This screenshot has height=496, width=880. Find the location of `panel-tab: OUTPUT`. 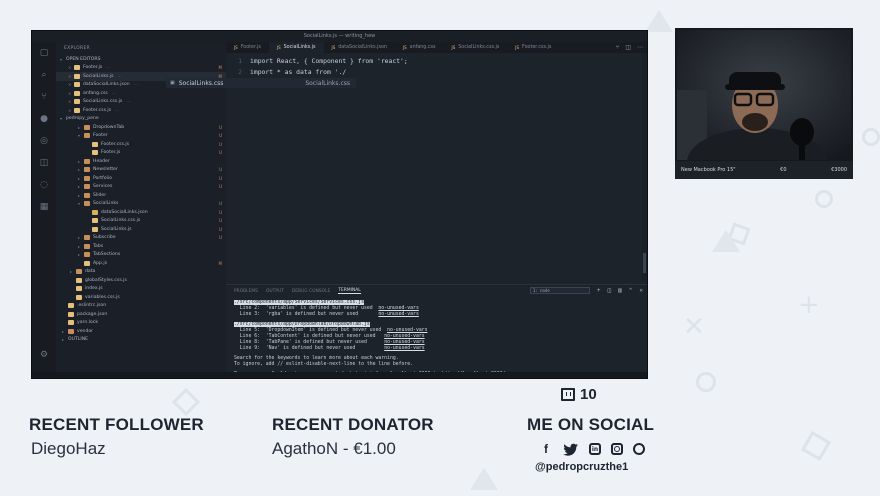

panel-tab: OUTPUT is located at coordinates (275, 291).